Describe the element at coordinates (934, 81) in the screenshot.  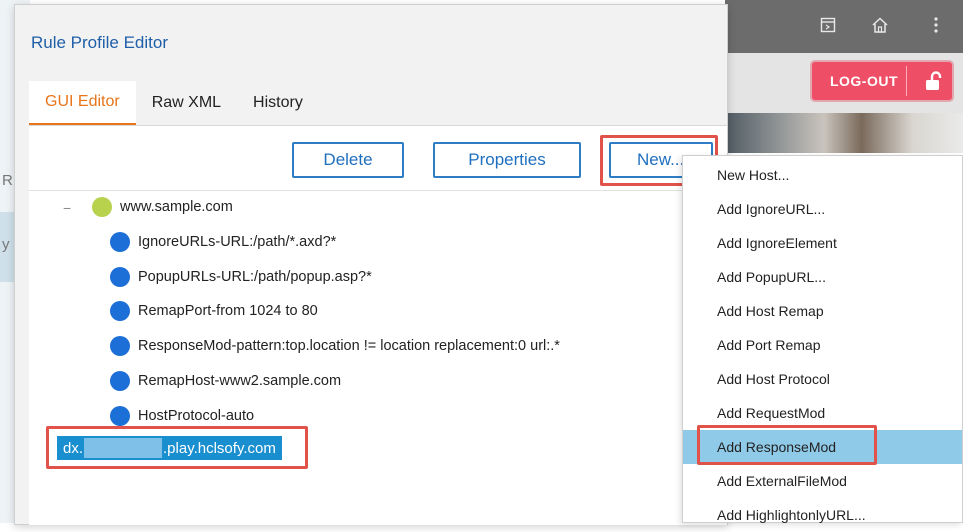
I see `unlock-icon` at that location.